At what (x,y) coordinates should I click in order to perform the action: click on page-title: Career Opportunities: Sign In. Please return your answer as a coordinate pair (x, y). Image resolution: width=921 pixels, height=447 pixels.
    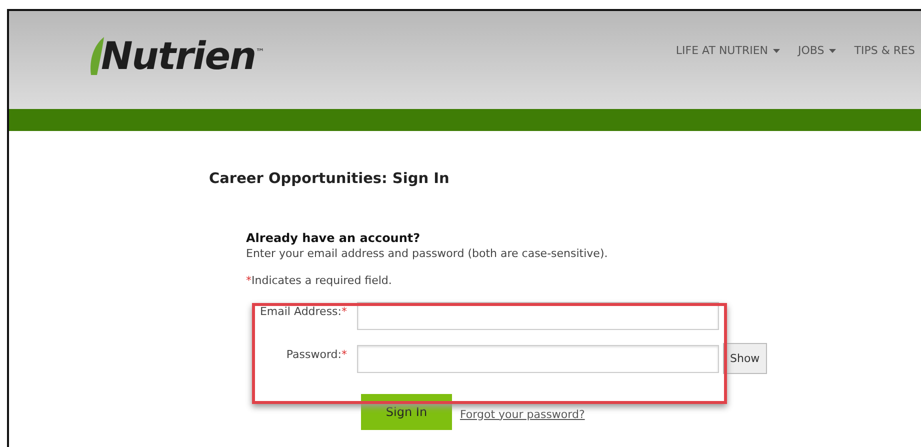
    Looking at the image, I should click on (329, 178).